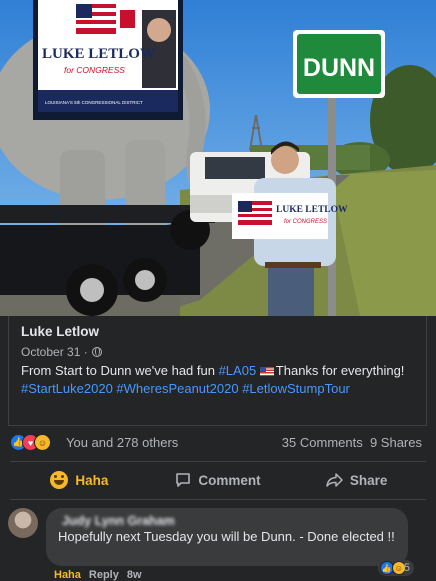 The width and height of the screenshot is (436, 581). I want to click on hashtag-startluke2020: #StartLuke2020, so click(67, 388).